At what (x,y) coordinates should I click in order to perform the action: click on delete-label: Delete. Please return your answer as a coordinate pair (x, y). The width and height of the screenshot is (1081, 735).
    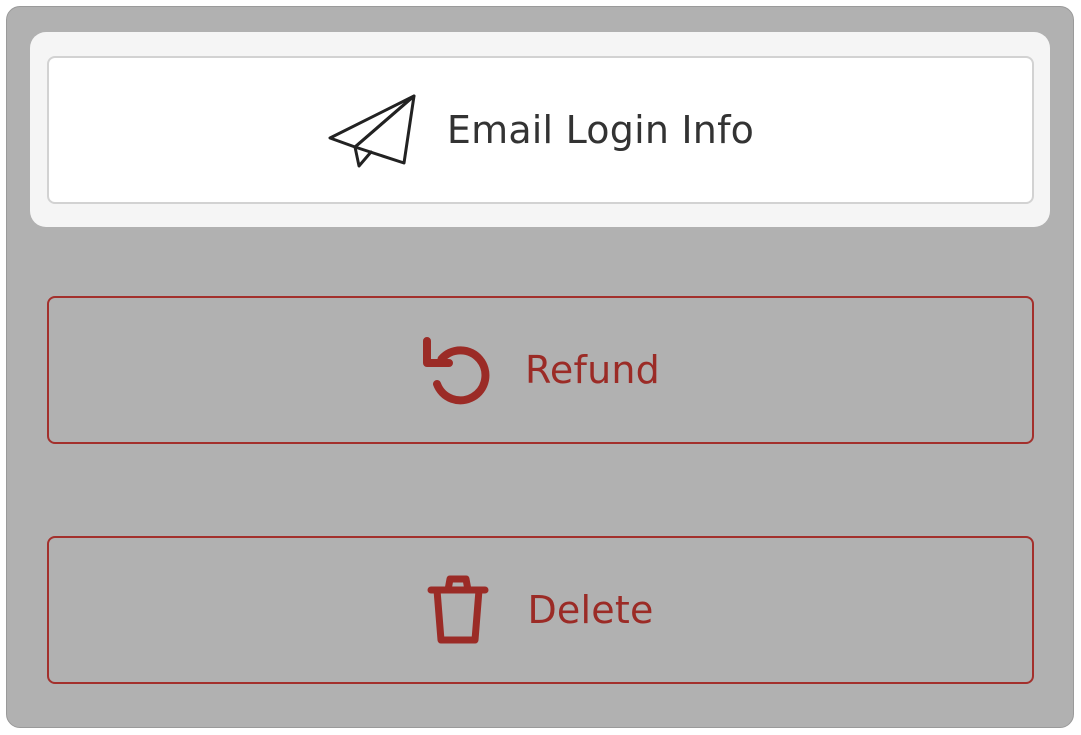
    Looking at the image, I should click on (590, 610).